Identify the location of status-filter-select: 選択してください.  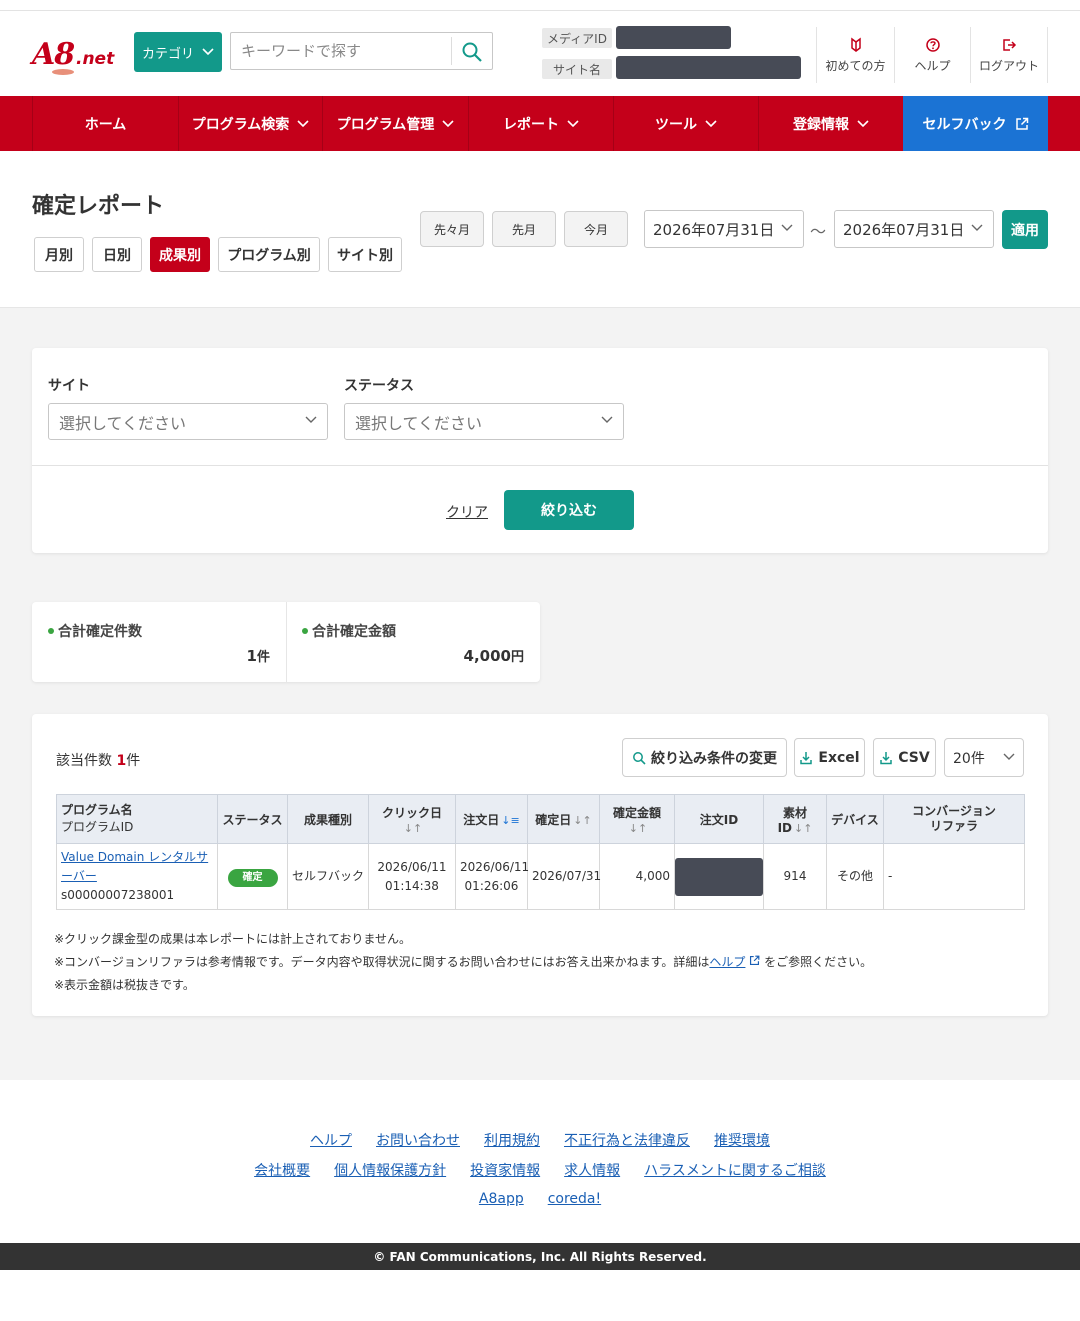
(484, 421).